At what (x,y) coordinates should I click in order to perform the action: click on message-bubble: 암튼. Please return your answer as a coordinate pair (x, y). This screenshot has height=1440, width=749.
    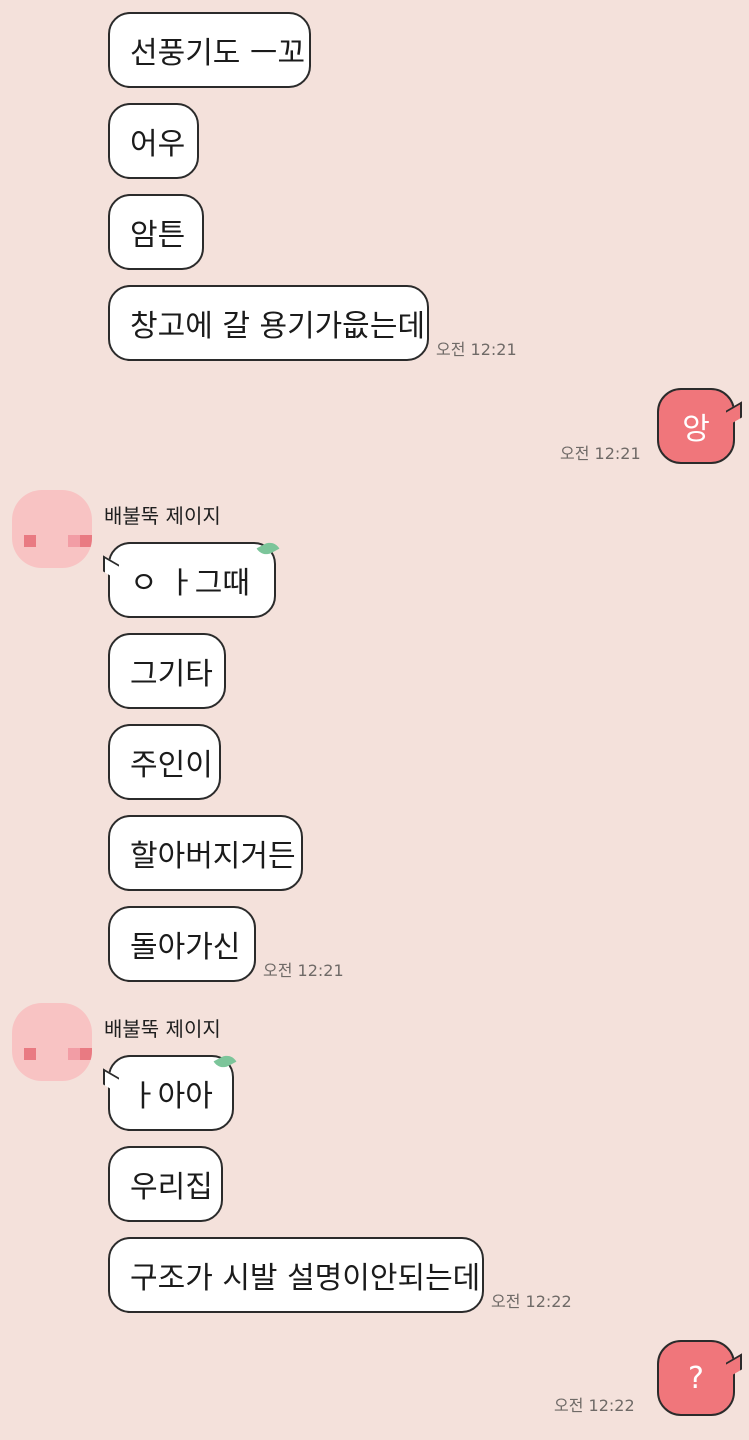
    Looking at the image, I should click on (156, 232).